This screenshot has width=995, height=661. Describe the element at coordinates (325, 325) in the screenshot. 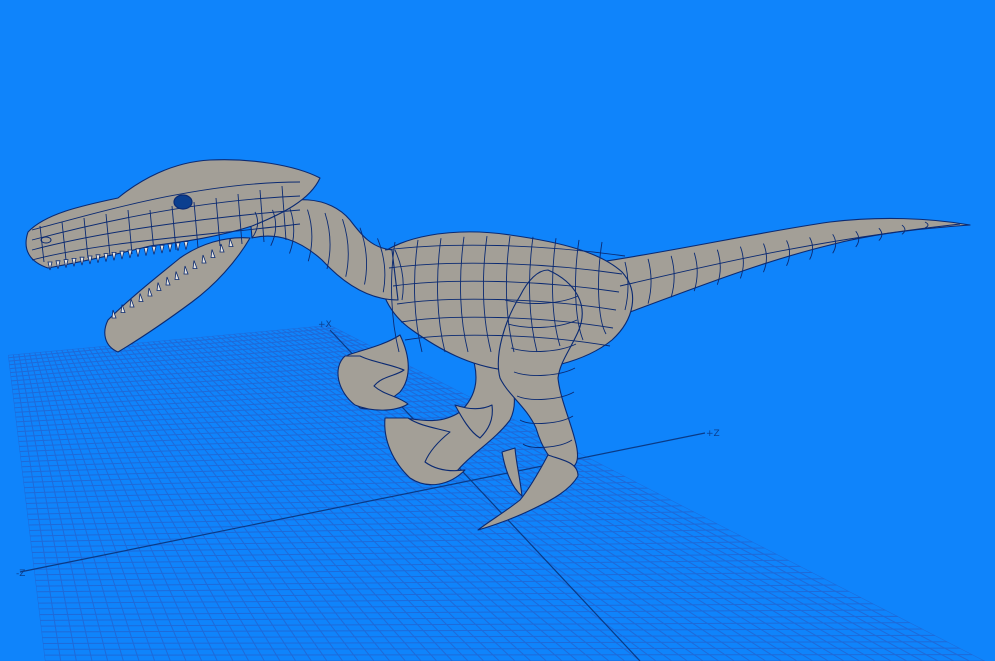

I see `x-axis-label: +X` at that location.